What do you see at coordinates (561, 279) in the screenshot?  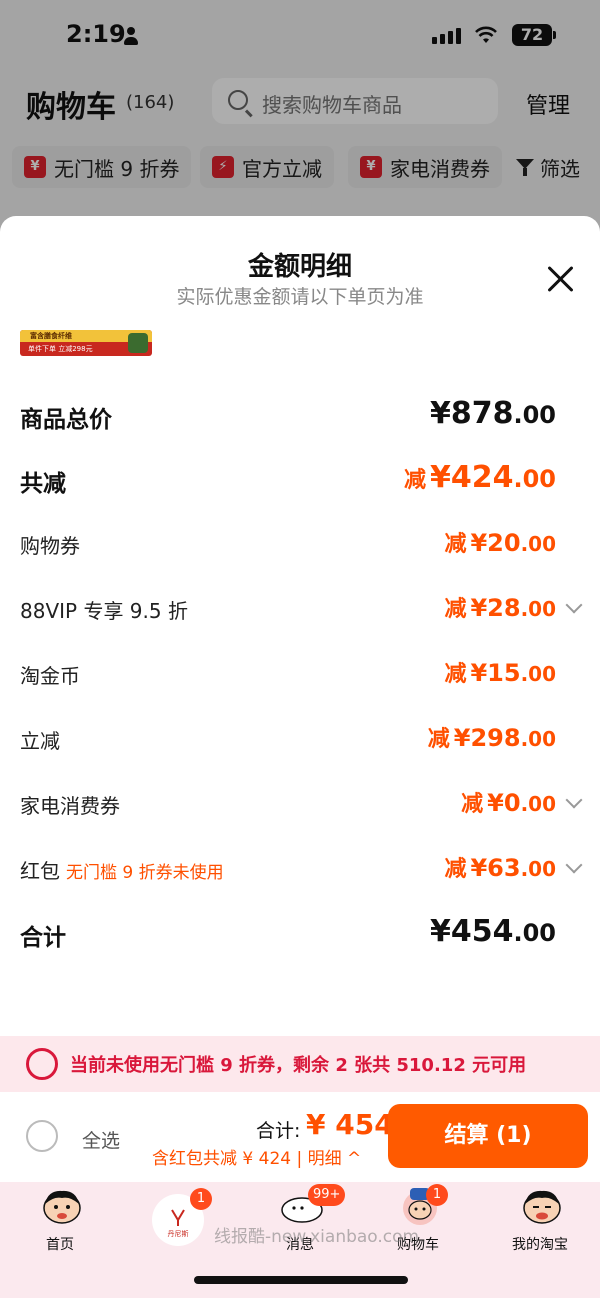 I see `close-icon` at bounding box center [561, 279].